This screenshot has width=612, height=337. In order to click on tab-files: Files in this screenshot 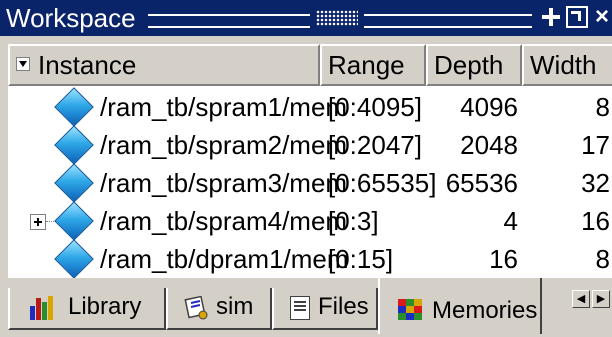, I will do `click(325, 309)`.